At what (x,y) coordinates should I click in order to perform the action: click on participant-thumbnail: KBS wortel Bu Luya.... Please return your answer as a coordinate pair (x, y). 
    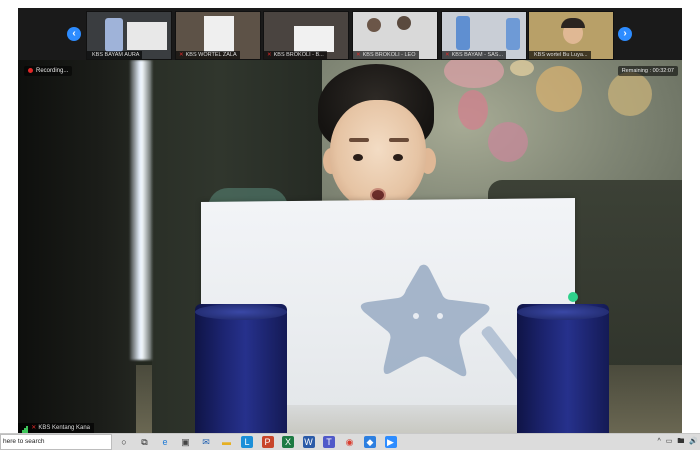
    Looking at the image, I should click on (571, 35).